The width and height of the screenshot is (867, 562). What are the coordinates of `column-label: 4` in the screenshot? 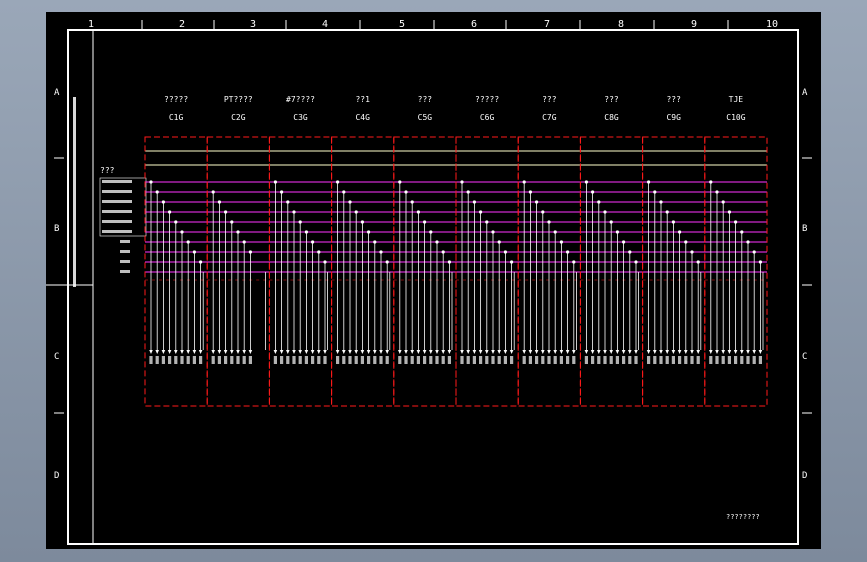 It's located at (325, 24).